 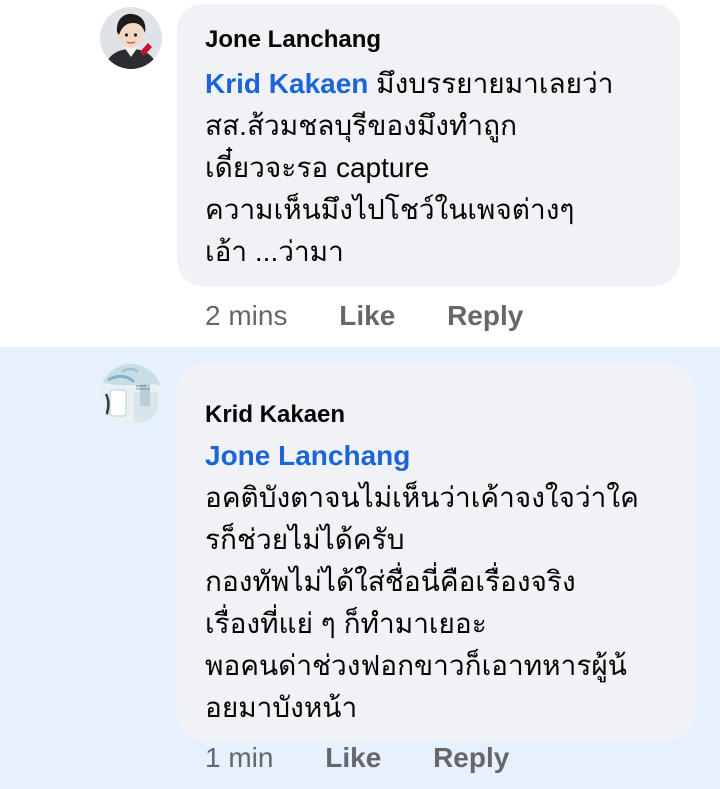 What do you see at coordinates (286, 83) in the screenshot?
I see `mention-link: Krid Kakaen` at bounding box center [286, 83].